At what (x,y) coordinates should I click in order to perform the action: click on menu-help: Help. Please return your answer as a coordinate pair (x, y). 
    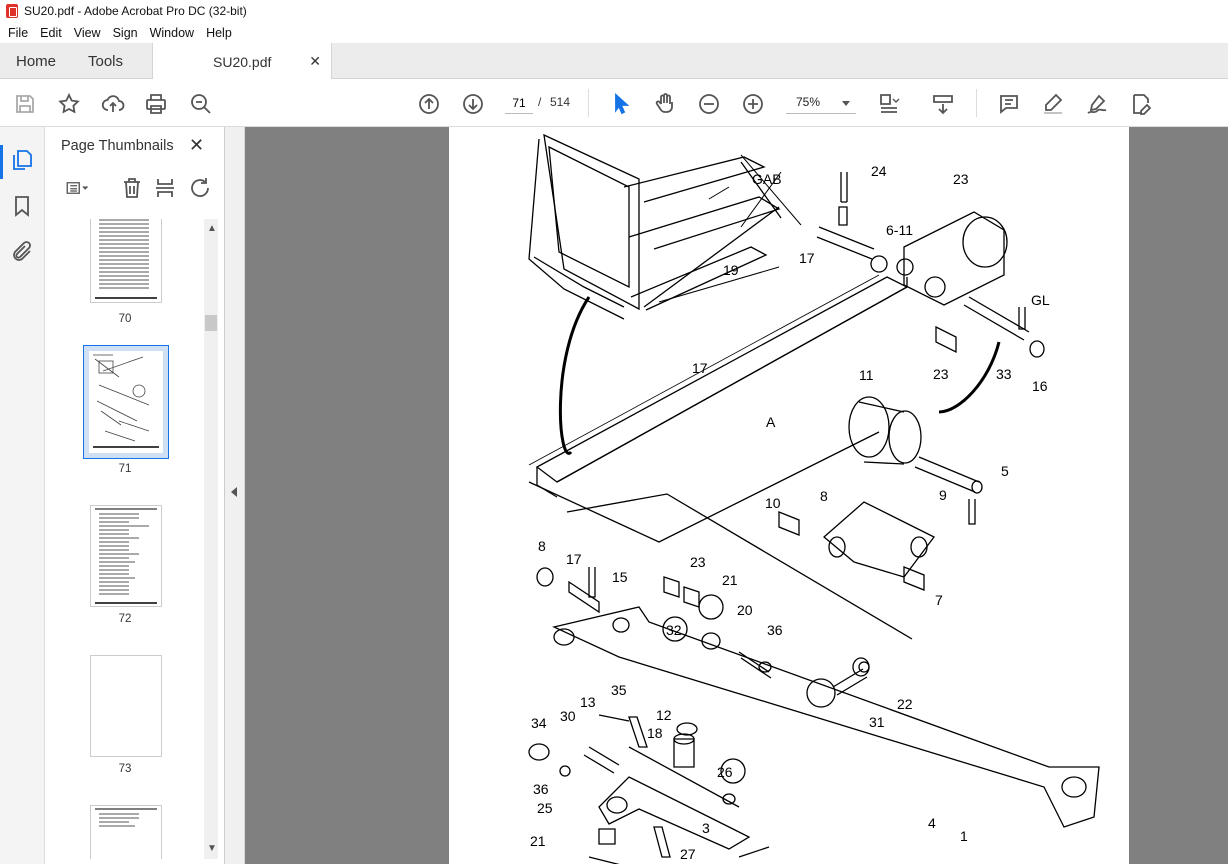
    Looking at the image, I should click on (219, 33).